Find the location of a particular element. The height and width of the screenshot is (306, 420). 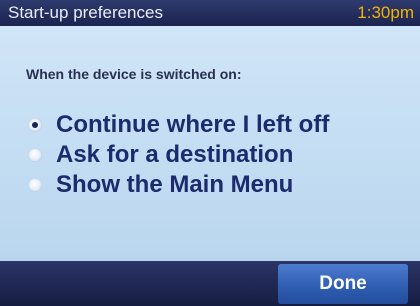

option-continue-where-left-off: Continue where I left off is located at coordinates (179, 124).